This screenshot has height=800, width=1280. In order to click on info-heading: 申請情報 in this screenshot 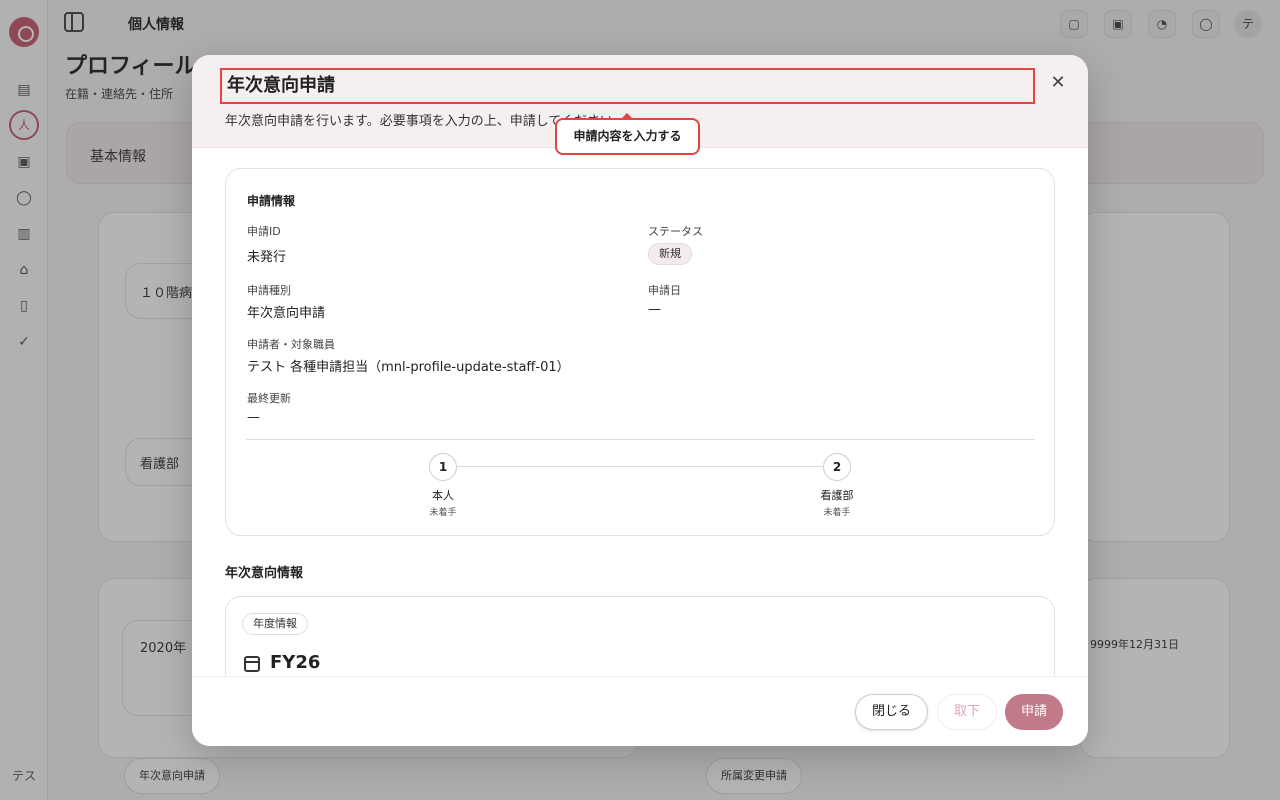, I will do `click(271, 201)`.